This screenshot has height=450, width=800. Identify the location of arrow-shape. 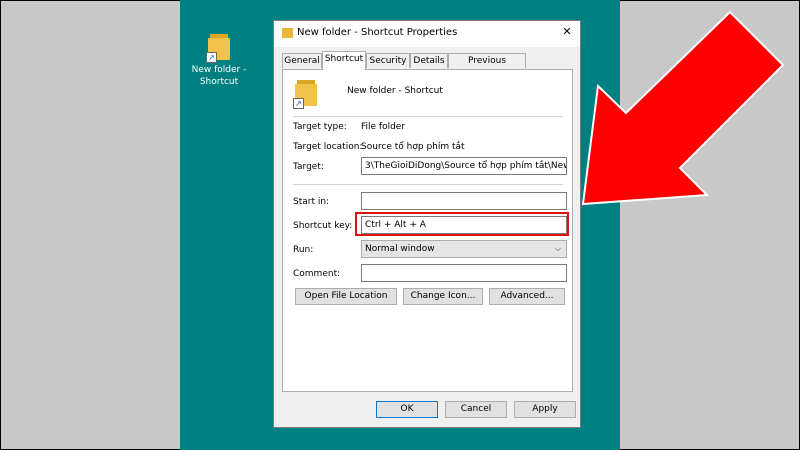
(683, 108).